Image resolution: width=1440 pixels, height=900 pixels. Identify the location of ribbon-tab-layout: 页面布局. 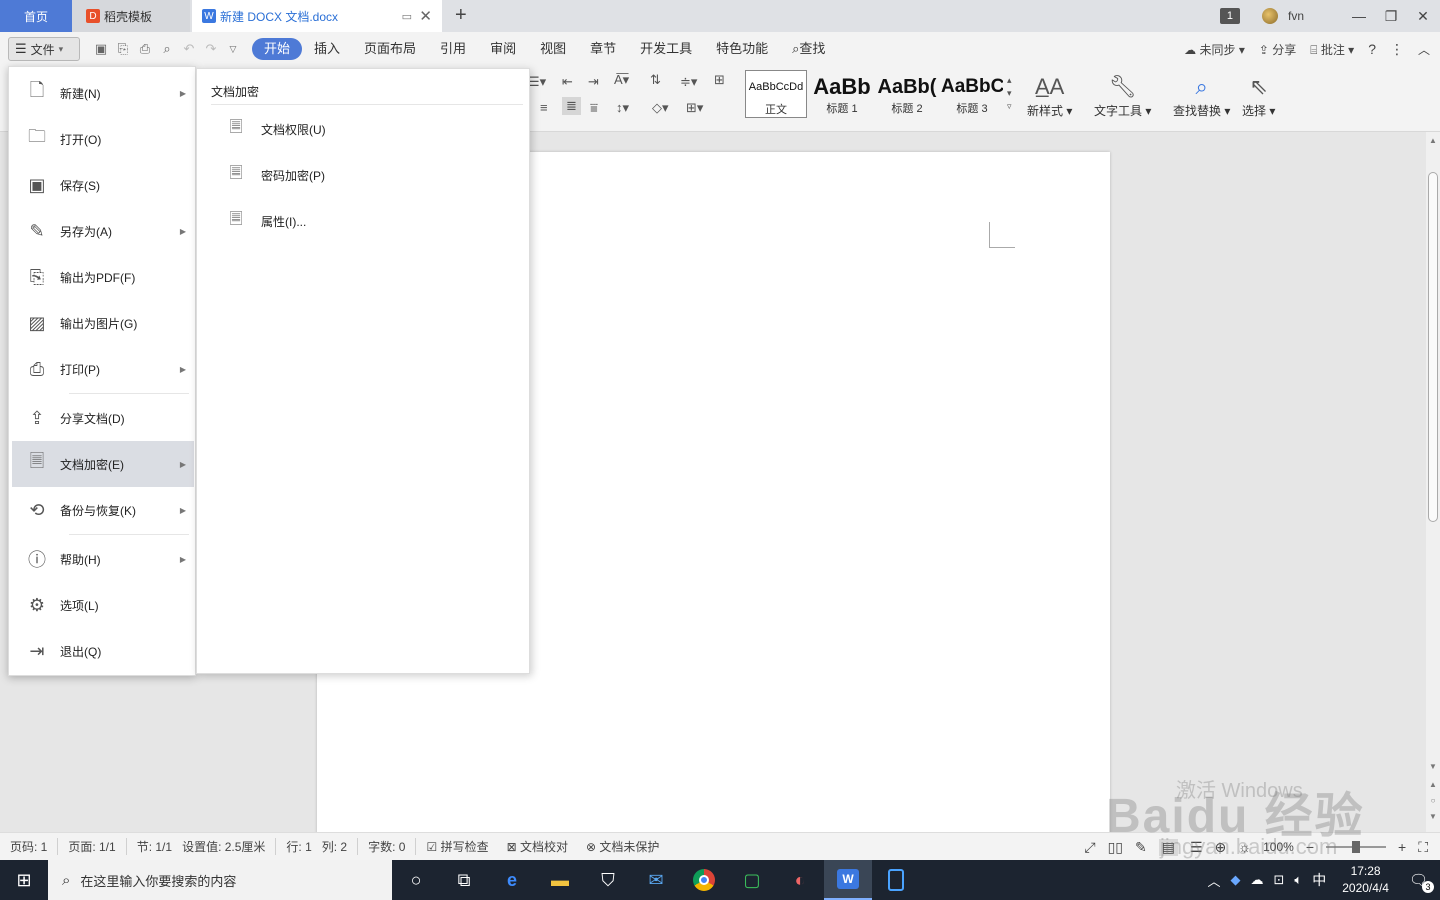
(390, 49).